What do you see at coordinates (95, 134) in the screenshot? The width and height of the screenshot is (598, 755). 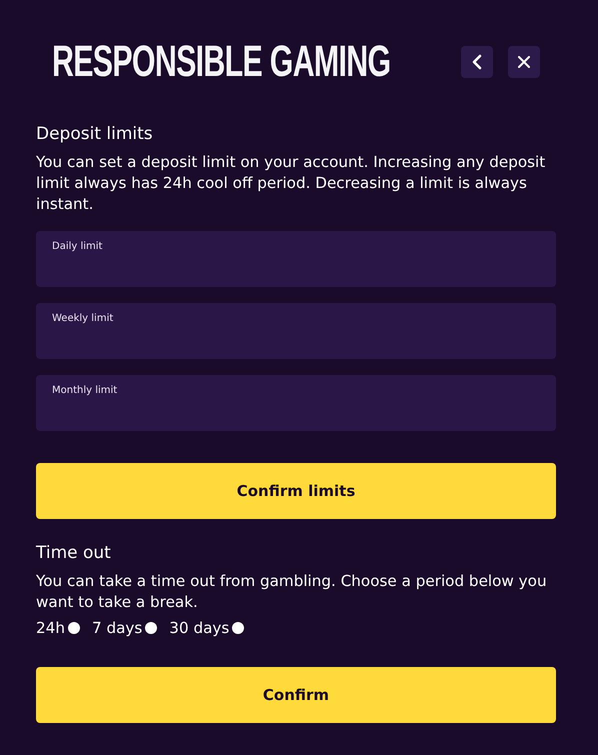 I see `section-heading: Deposit limits` at bounding box center [95, 134].